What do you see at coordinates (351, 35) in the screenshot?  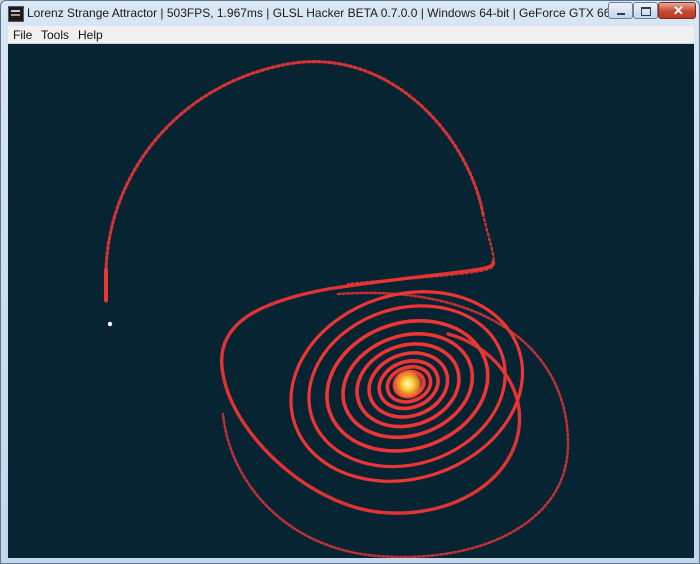 I see `menu-bar: File Tools Help` at bounding box center [351, 35].